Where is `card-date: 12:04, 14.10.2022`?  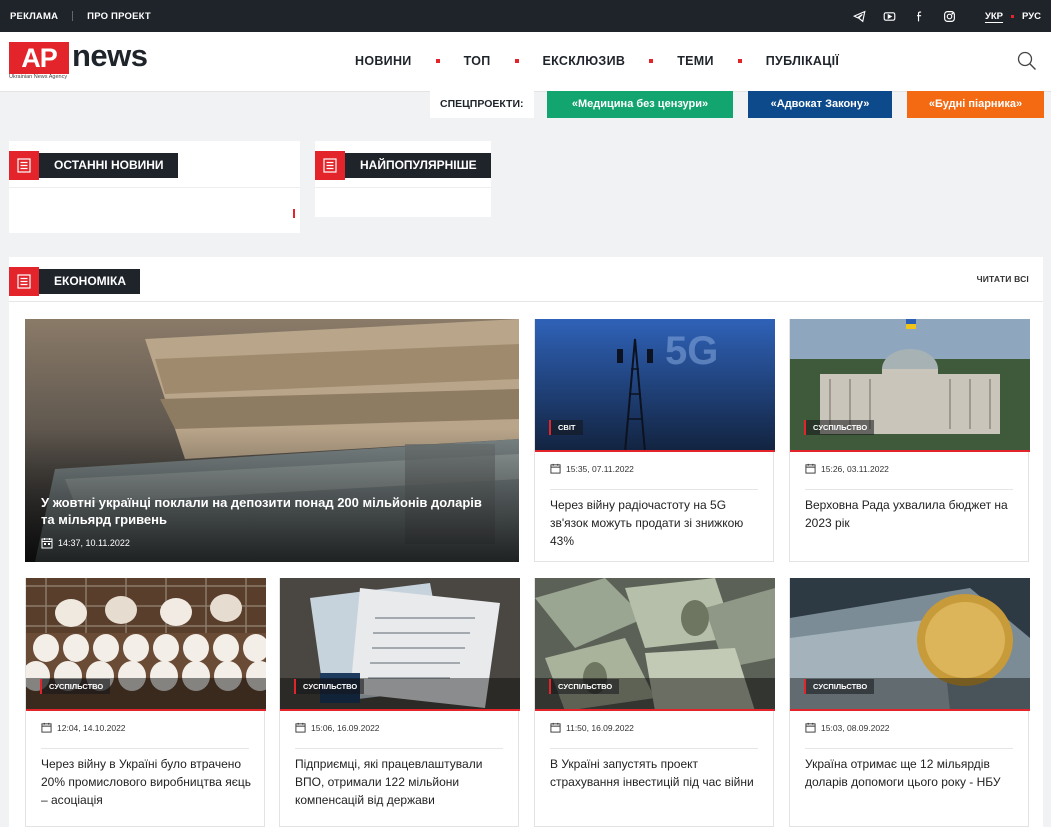 card-date: 12:04, 14.10.2022 is located at coordinates (91, 727).